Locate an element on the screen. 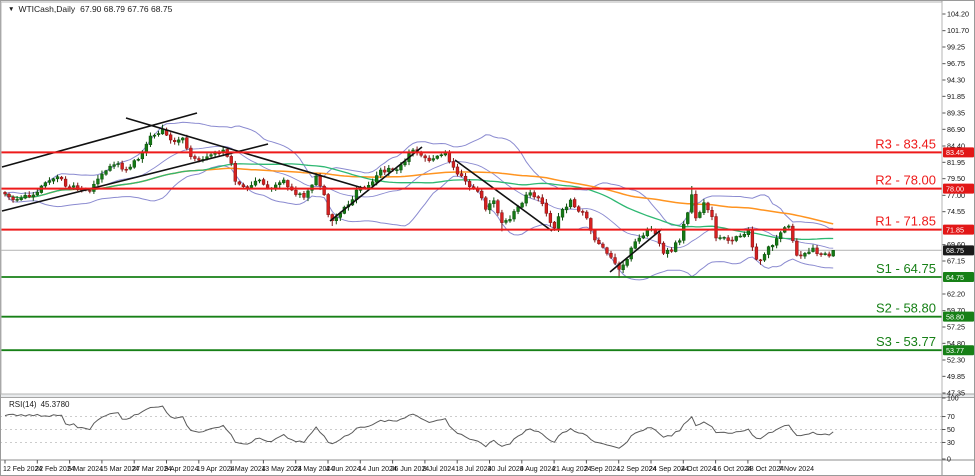  s3-level-label: S3 - 53.77 is located at coordinates (906, 341).